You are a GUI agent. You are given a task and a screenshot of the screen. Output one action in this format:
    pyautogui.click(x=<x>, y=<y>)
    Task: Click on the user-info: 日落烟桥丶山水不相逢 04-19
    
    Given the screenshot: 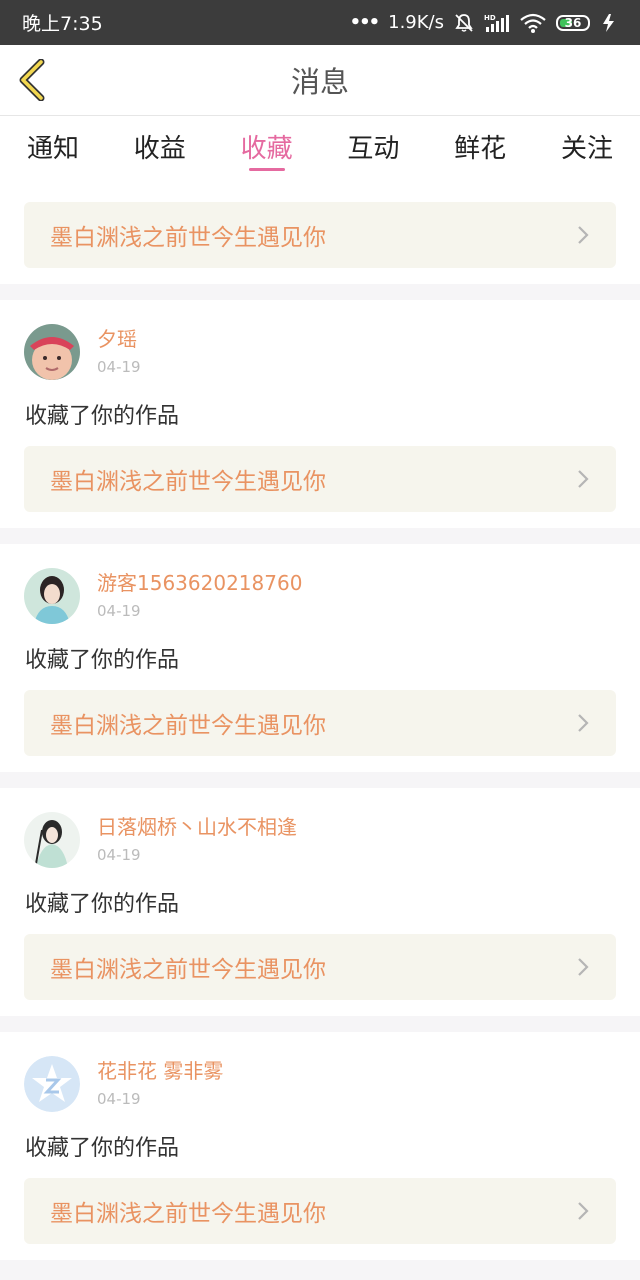 What is the action you would take?
    pyautogui.click(x=160, y=840)
    